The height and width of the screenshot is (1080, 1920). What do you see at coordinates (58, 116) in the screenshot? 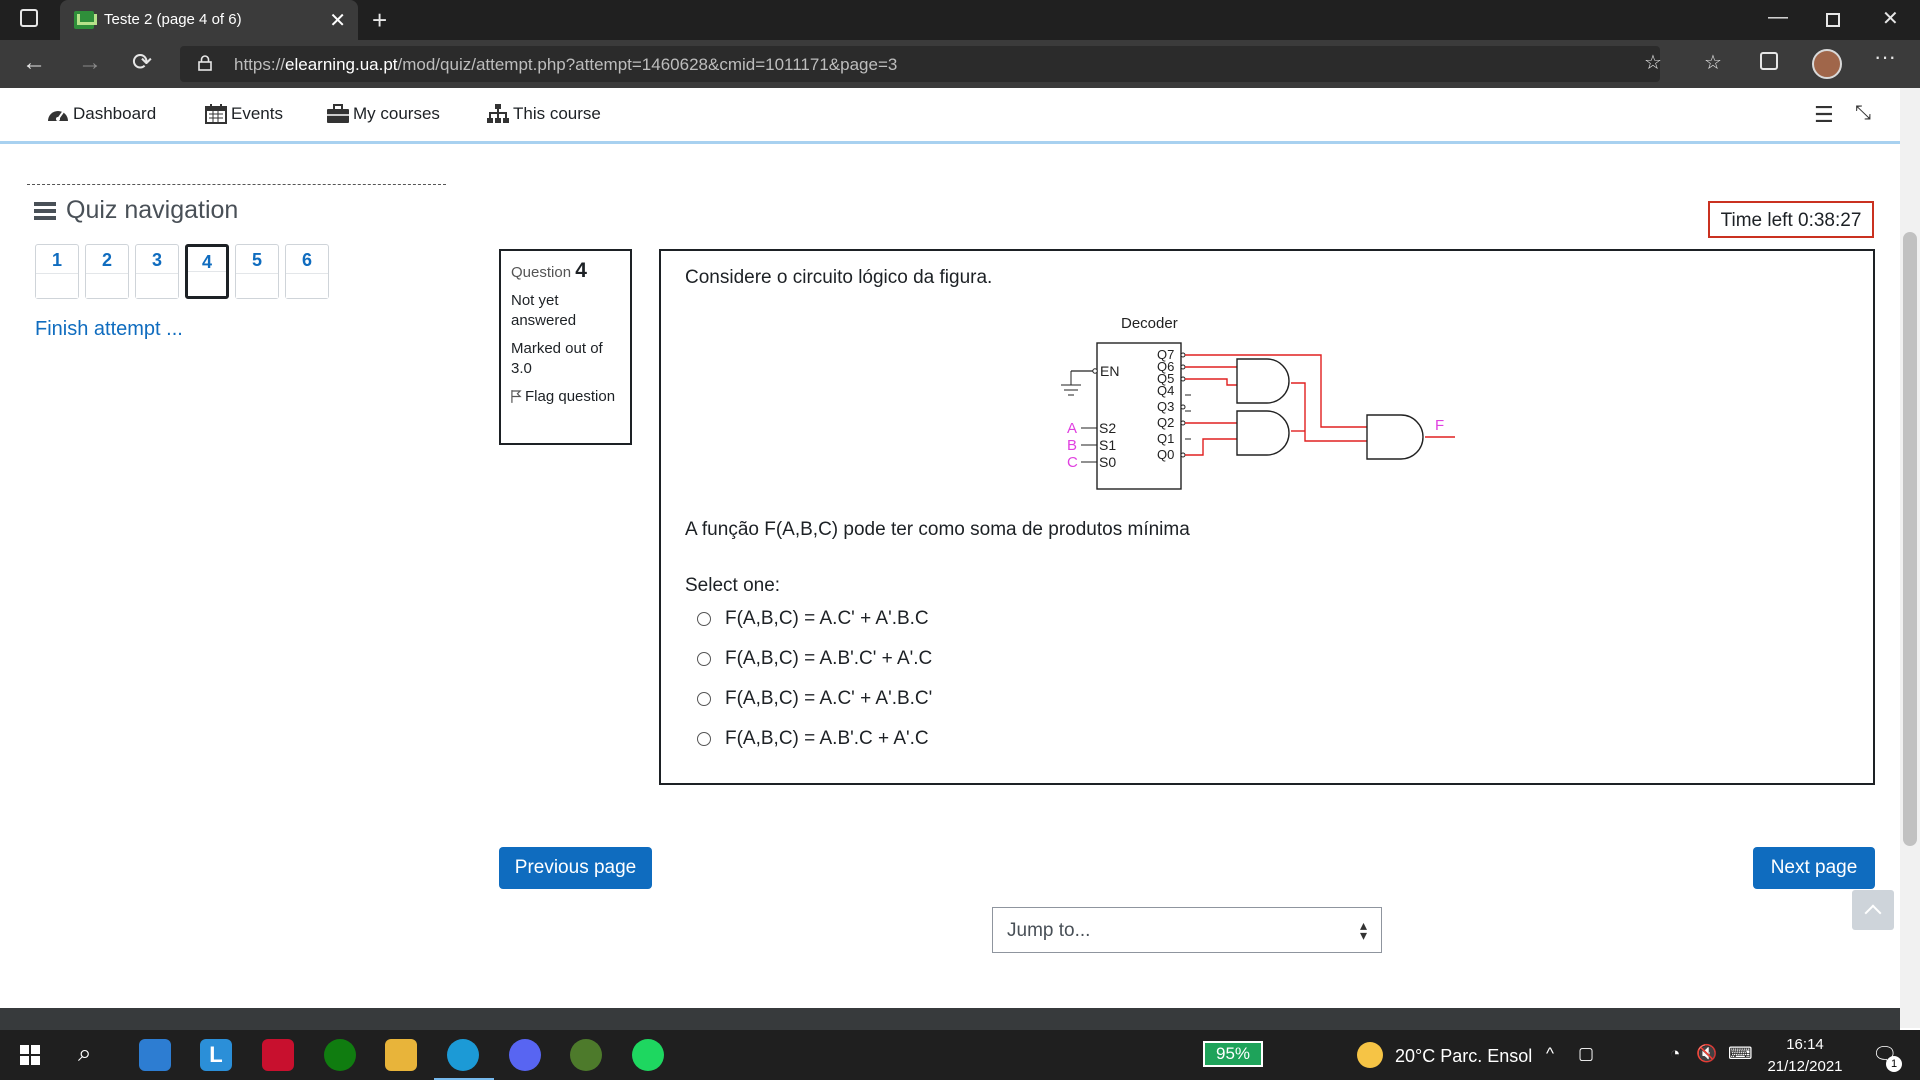
I see `tachometer-icon` at bounding box center [58, 116].